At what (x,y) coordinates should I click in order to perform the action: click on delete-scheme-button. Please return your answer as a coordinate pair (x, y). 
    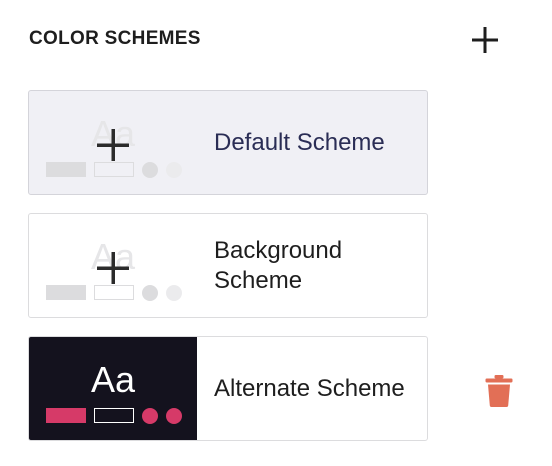
    Looking at the image, I should click on (499, 391).